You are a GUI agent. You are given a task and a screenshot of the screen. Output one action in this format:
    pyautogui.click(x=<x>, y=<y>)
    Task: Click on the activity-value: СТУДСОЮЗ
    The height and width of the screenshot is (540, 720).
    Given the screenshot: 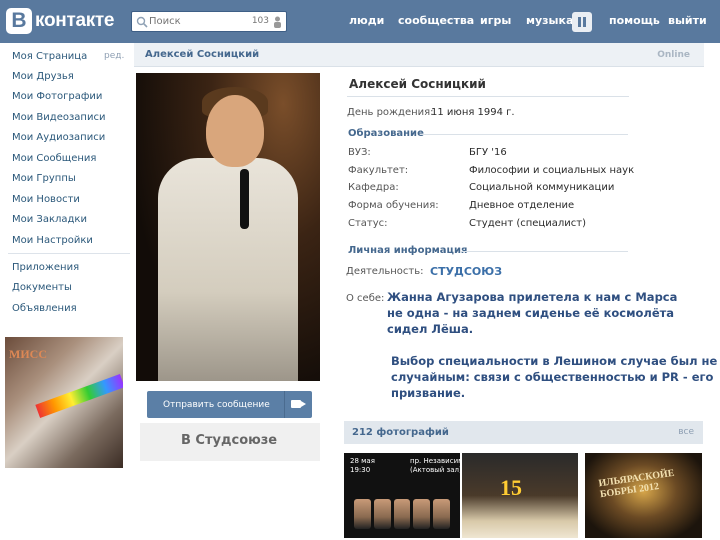 What is the action you would take?
    pyautogui.click(x=466, y=271)
    